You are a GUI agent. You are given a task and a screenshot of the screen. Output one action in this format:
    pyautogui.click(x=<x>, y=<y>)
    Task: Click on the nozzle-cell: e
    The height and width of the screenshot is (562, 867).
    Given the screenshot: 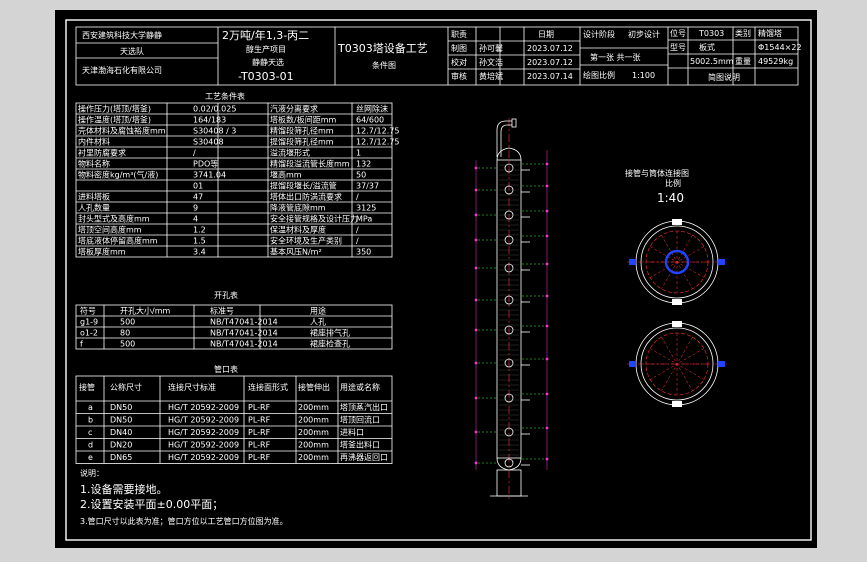 What is the action you would take?
    pyautogui.click(x=90, y=457)
    